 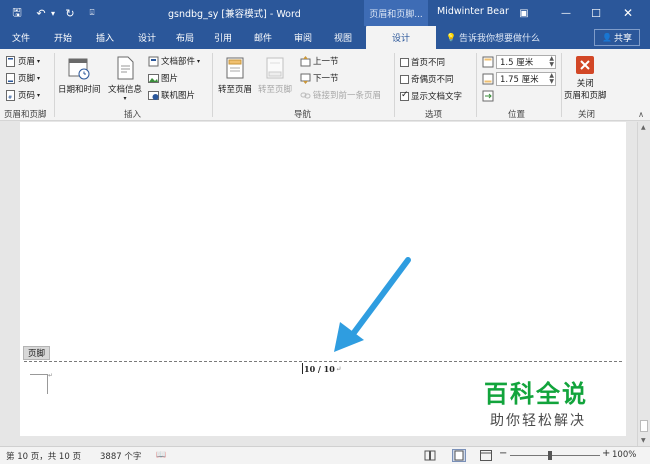 I want to click on zoom-slider, so click(x=555, y=455).